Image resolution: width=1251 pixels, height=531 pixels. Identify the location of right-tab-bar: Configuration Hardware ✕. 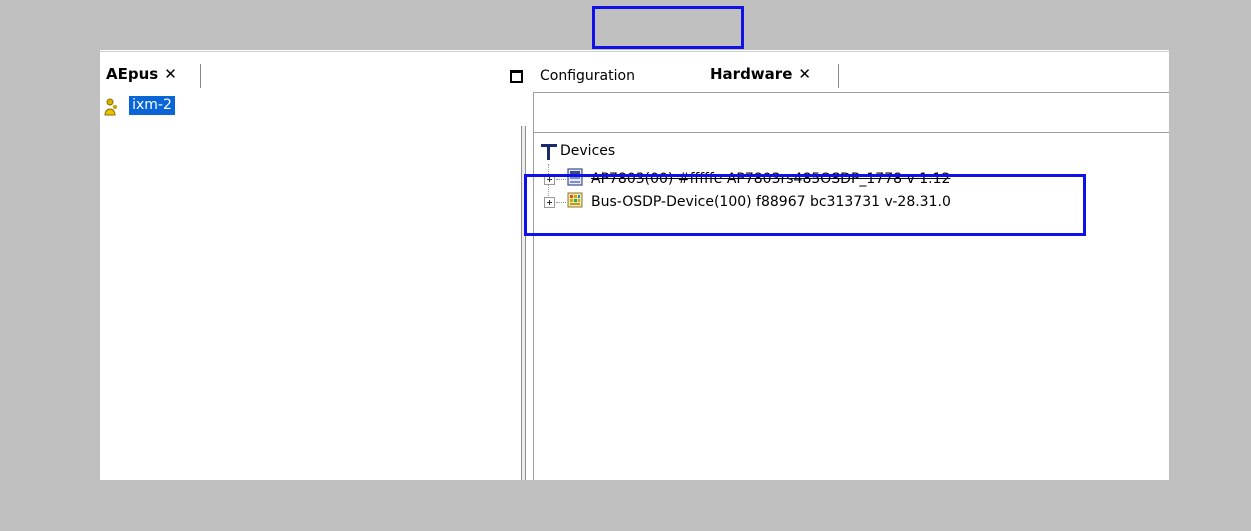
(849, 72).